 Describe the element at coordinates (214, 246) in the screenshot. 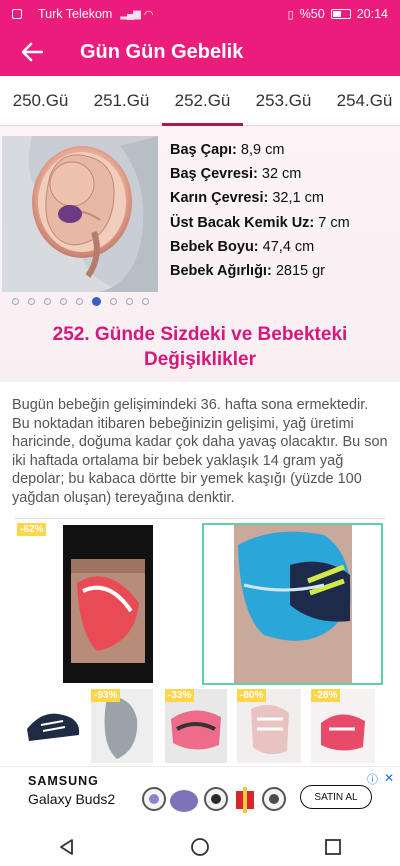

I see `measurement-label: Bebek Boyu:` at that location.